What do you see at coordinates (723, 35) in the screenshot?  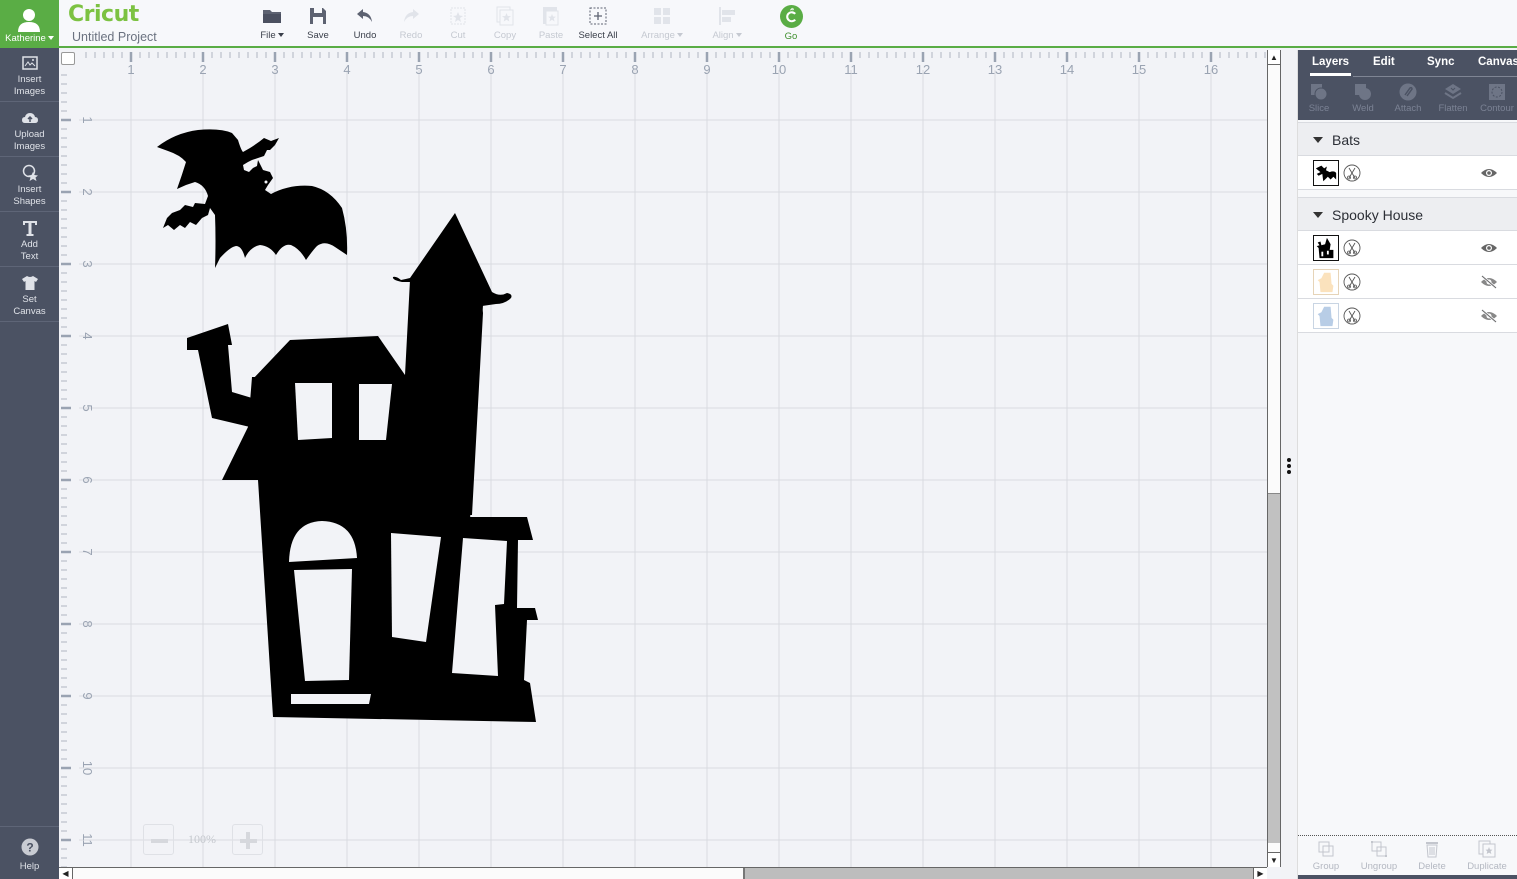 I see `align-label: Align` at bounding box center [723, 35].